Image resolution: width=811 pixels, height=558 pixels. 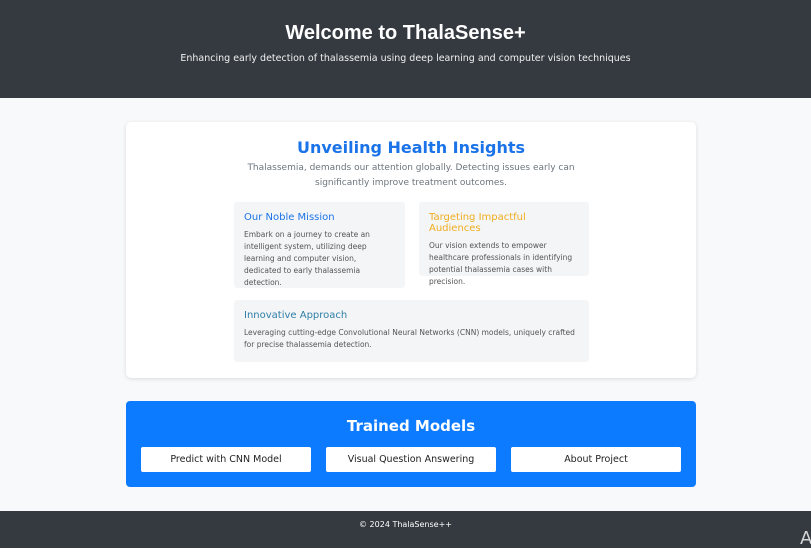 What do you see at coordinates (411, 459) in the screenshot?
I see `vqa-button: Visual Question Answering` at bounding box center [411, 459].